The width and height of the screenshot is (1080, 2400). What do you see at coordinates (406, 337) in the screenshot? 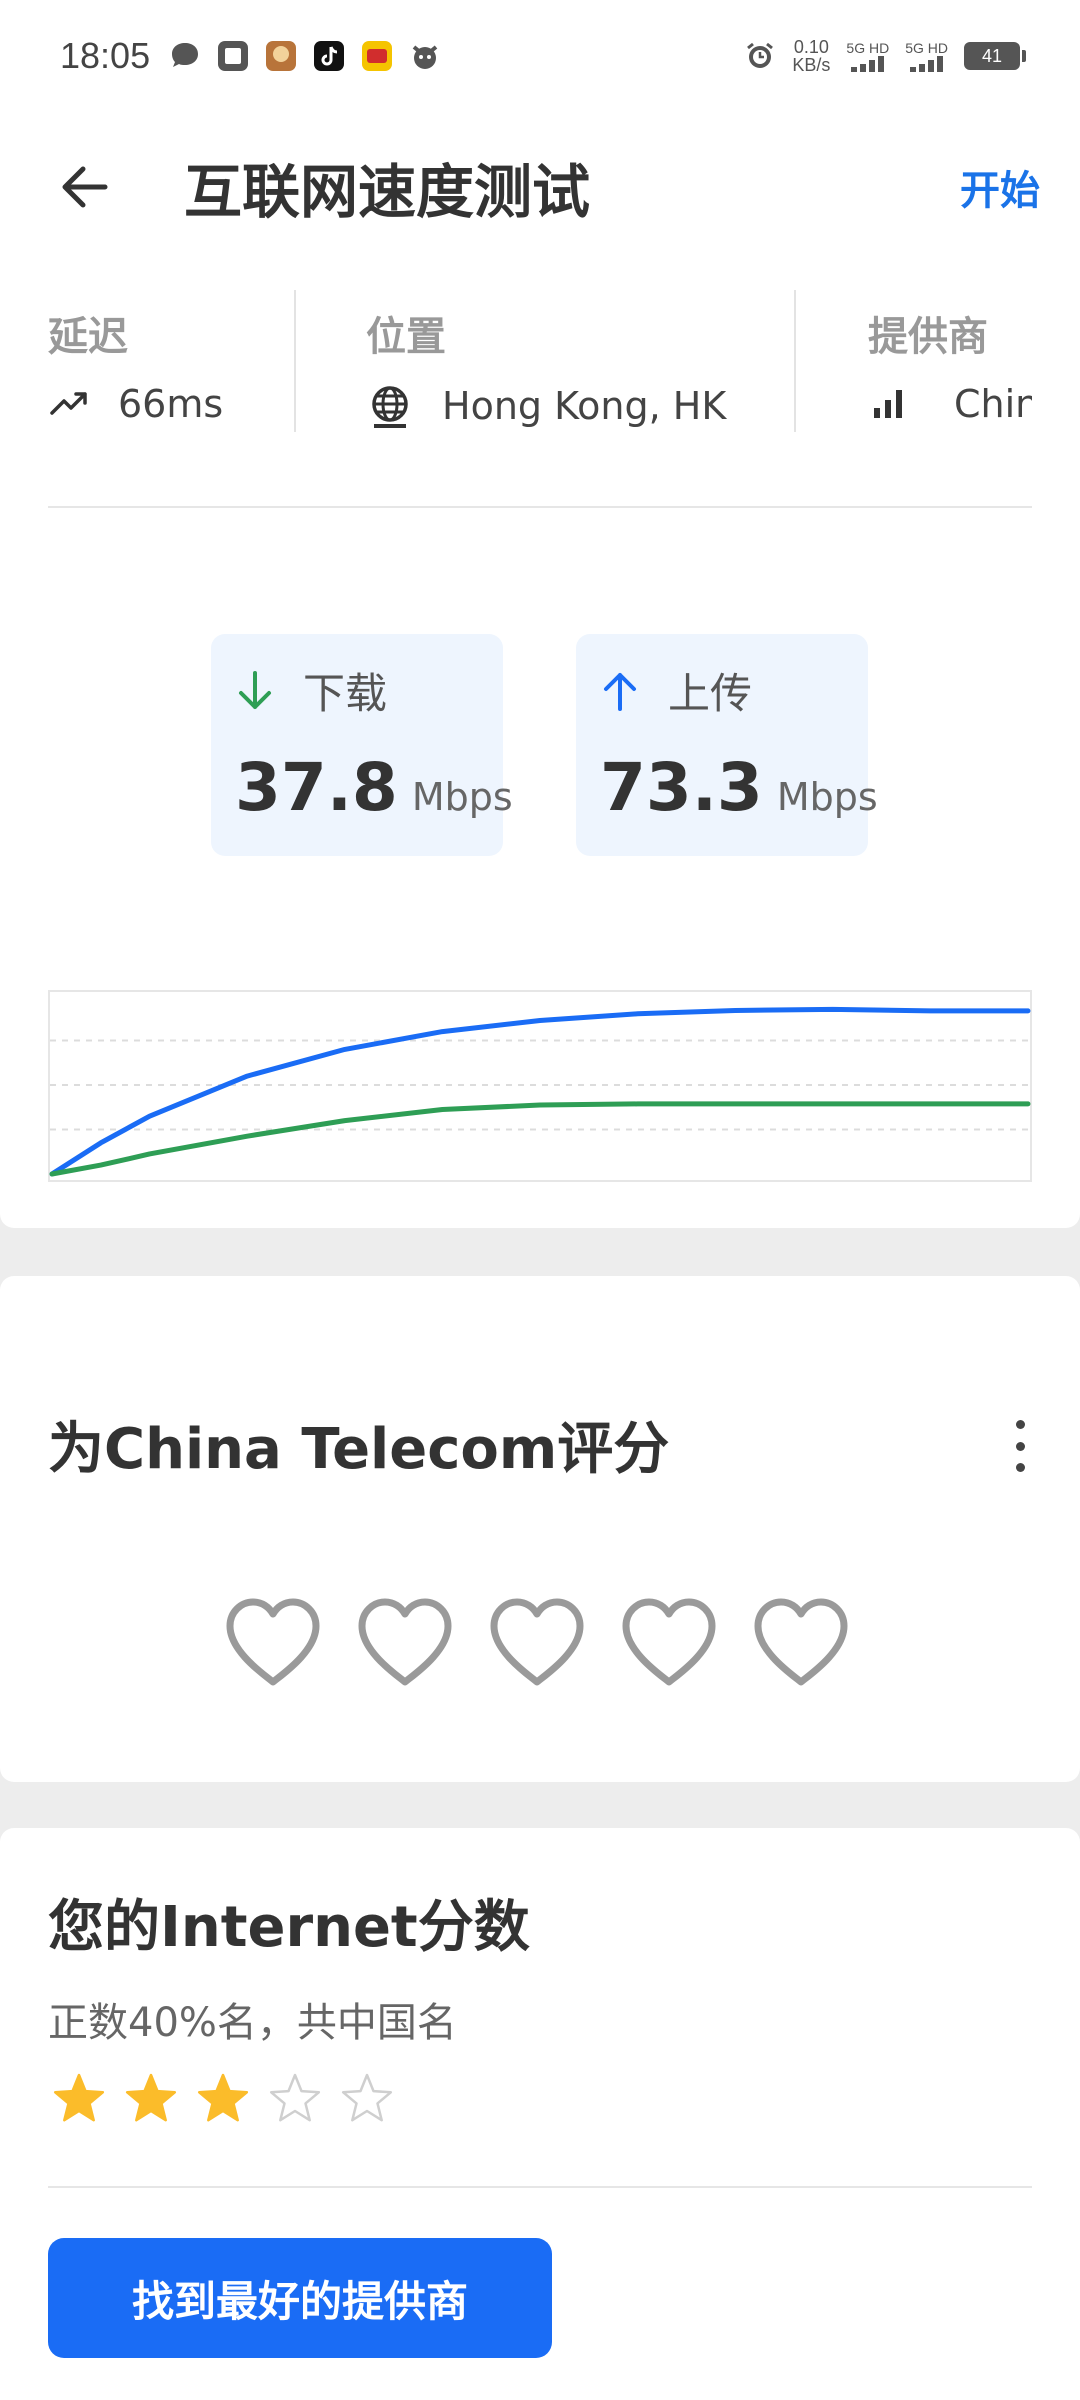
I see `location-label: 位置` at bounding box center [406, 337].